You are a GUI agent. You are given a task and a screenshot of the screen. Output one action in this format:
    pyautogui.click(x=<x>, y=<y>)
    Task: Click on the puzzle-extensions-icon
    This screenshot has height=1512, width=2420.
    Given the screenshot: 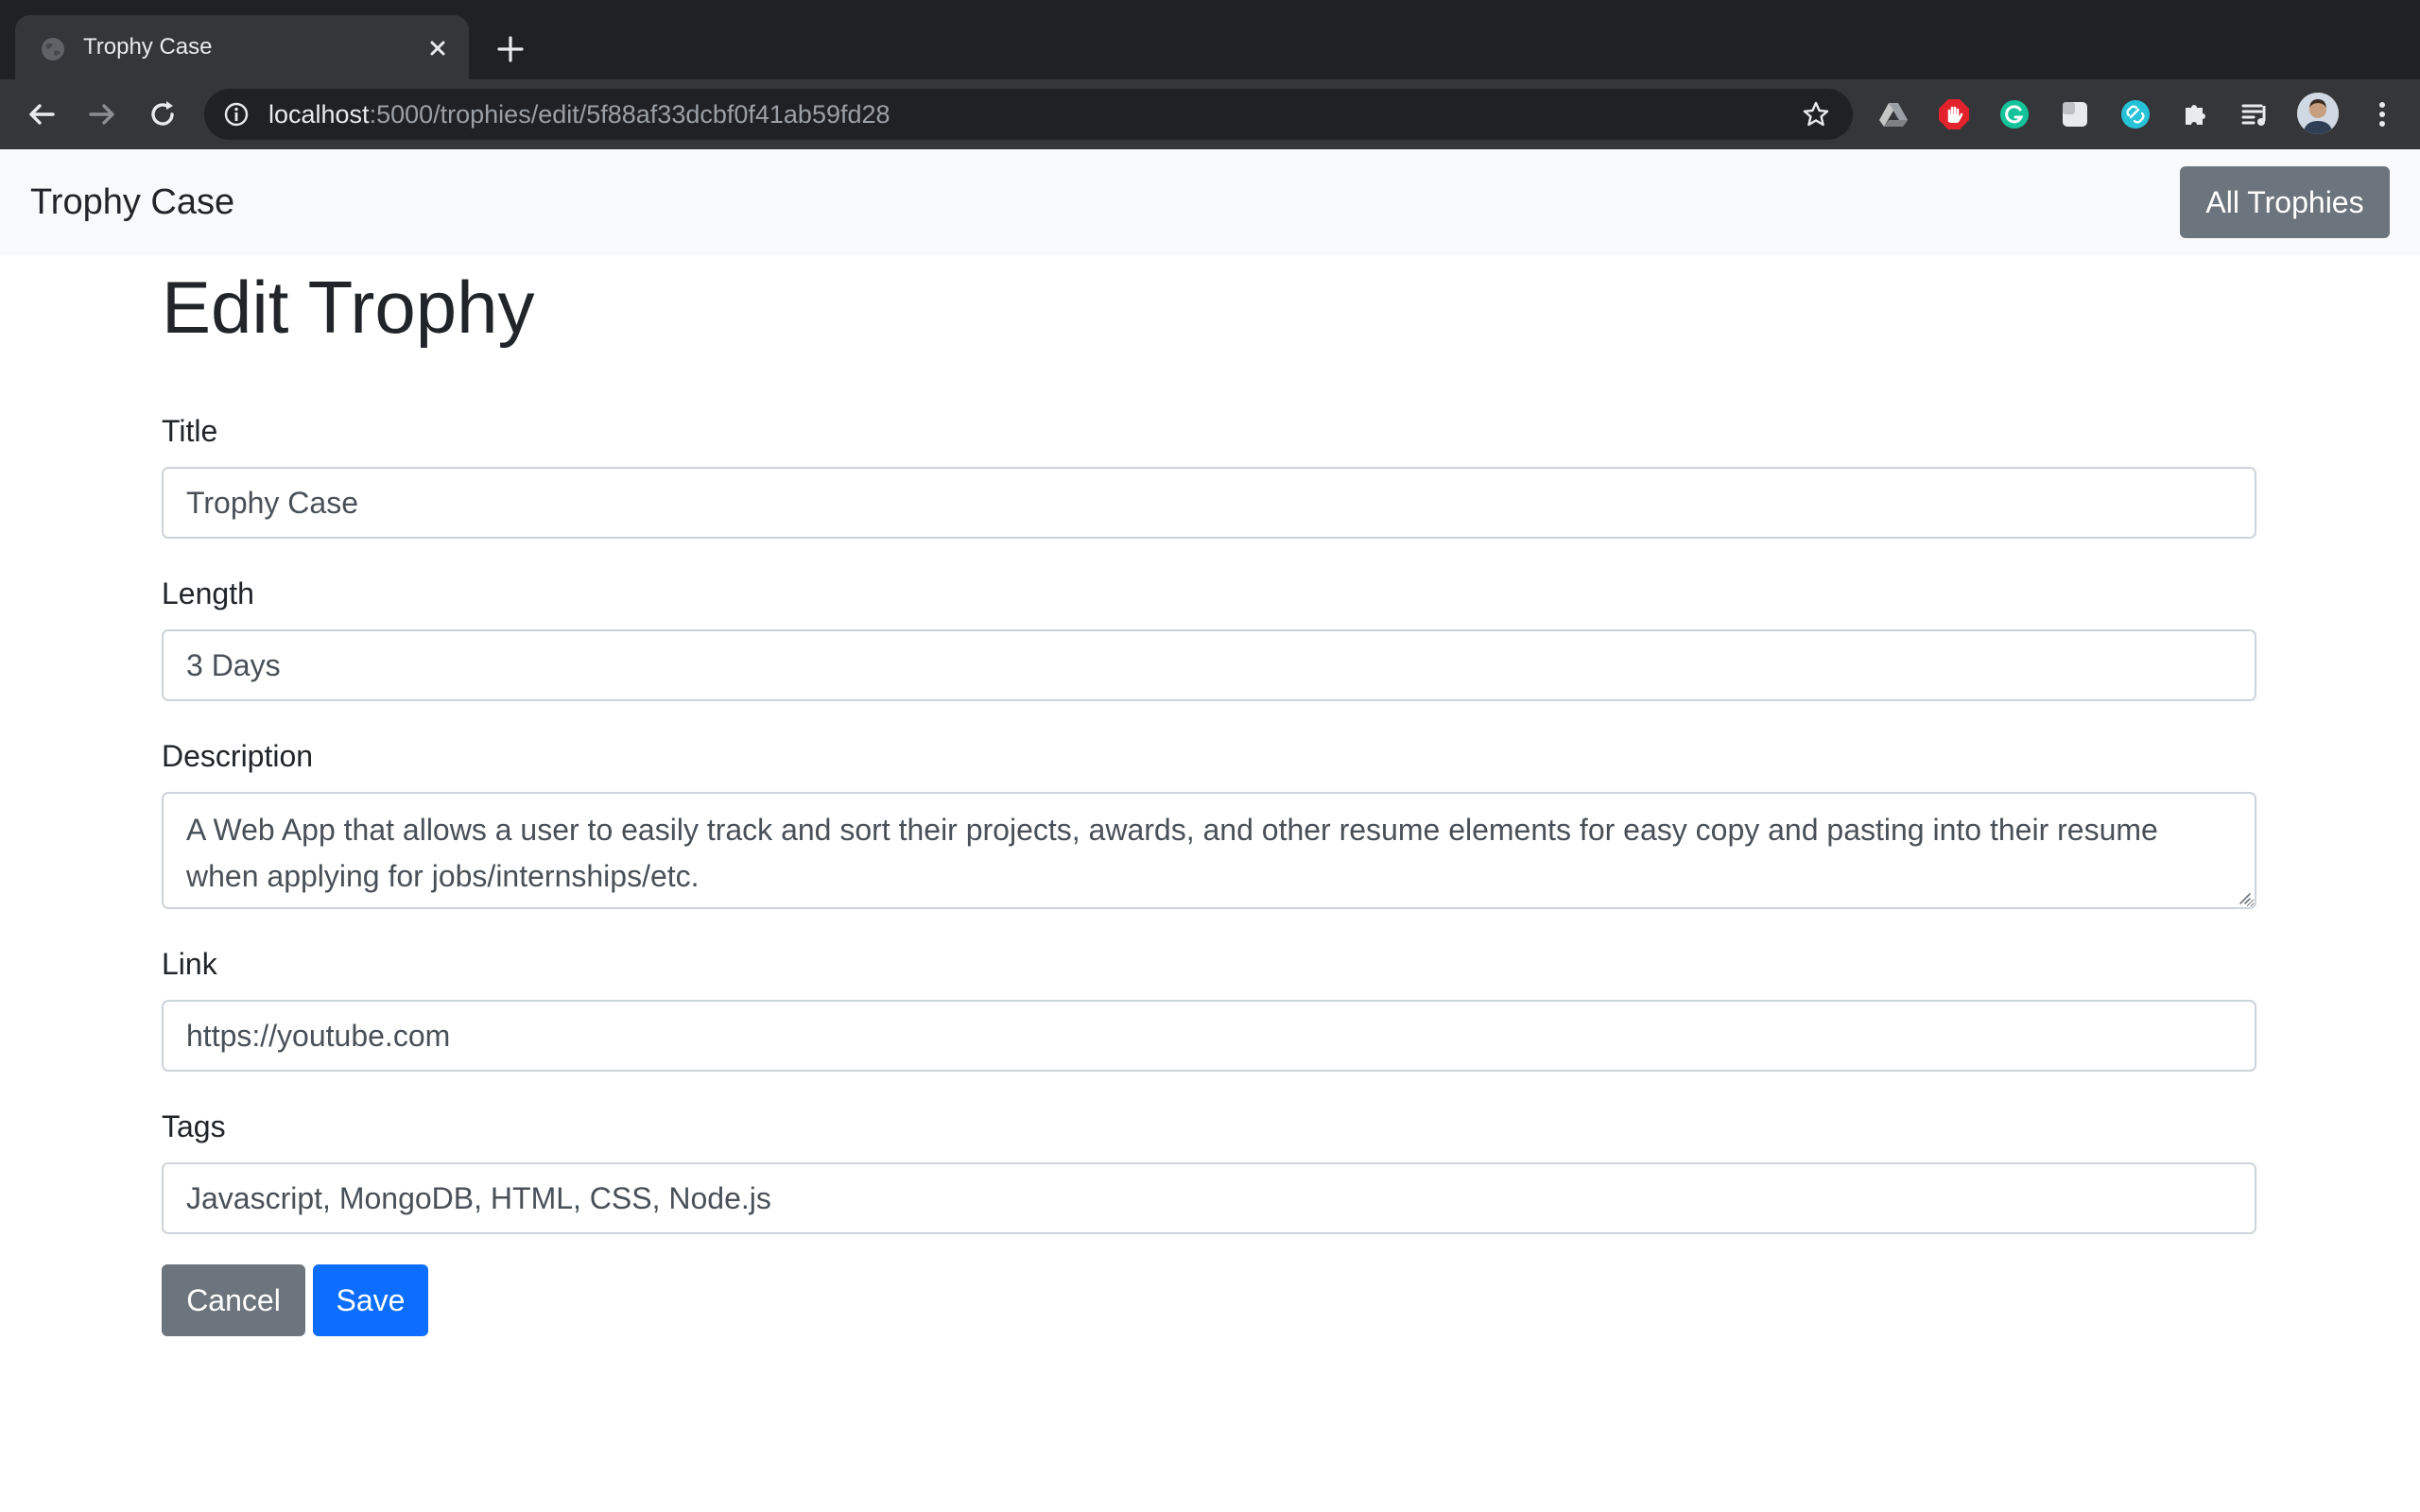 What is the action you would take?
    pyautogui.click(x=2196, y=114)
    